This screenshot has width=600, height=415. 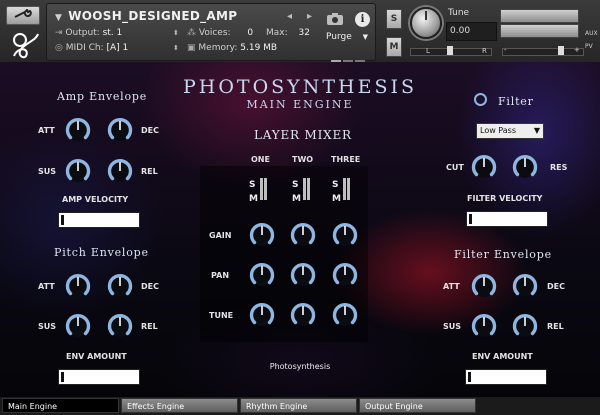 I want to click on layer-two-tune-knob, so click(x=303, y=315).